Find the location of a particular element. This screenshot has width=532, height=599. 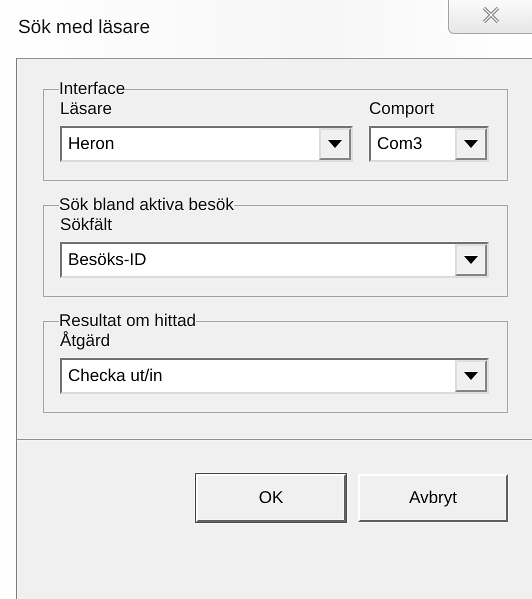

dropdown-field: Besöks-ID is located at coordinates (274, 260).